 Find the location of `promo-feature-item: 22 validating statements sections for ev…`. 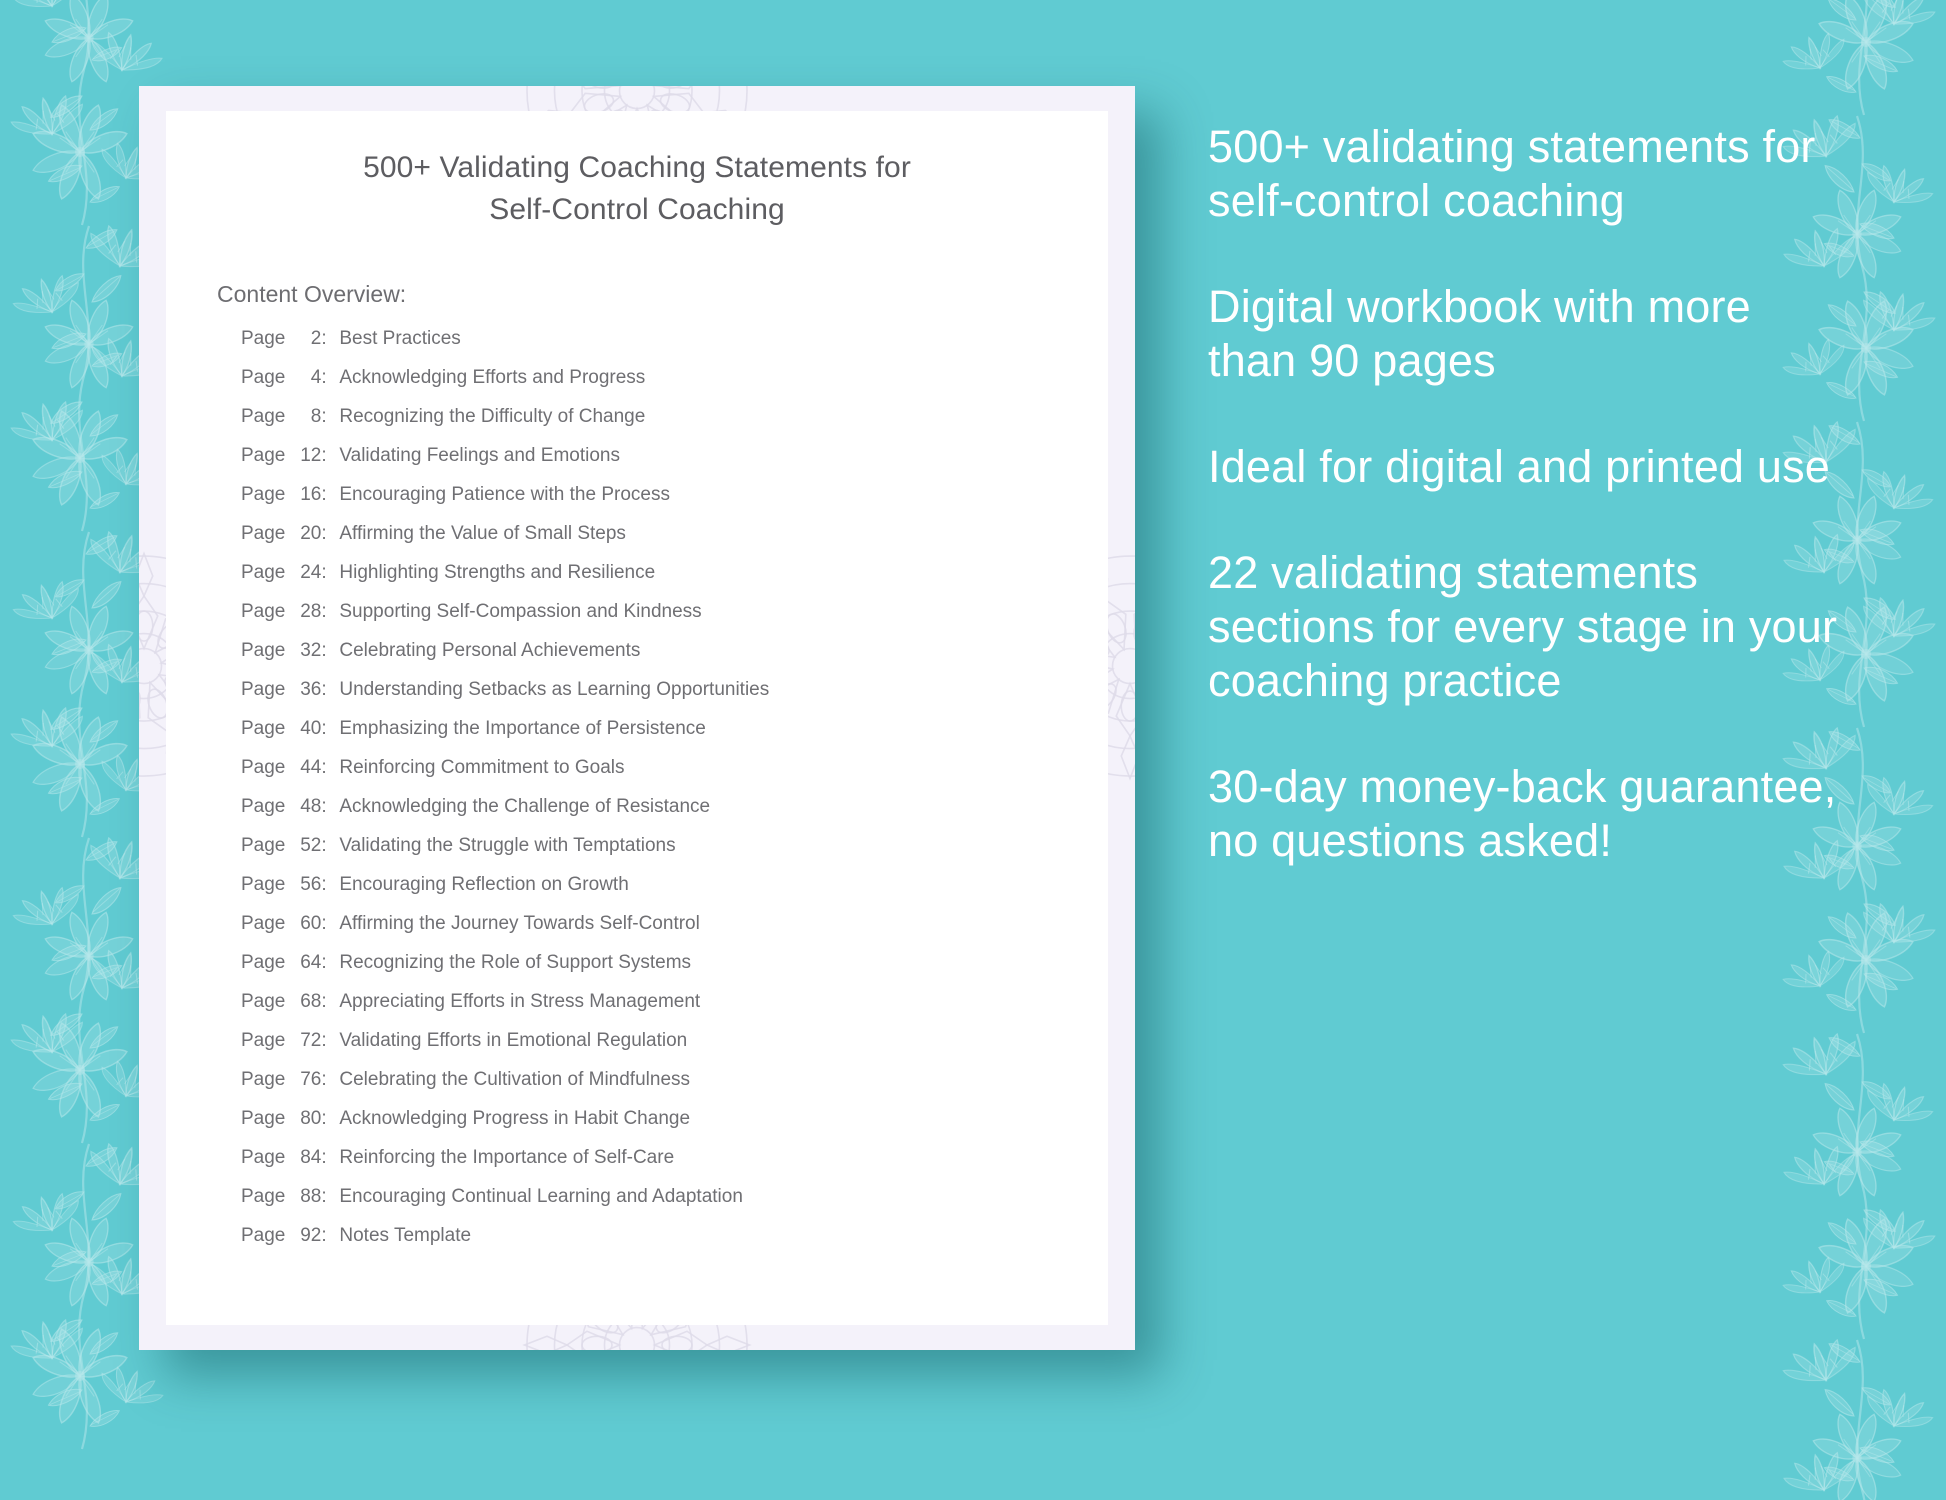

promo-feature-item: 22 validating statements sections for ev… is located at coordinates (1523, 626).